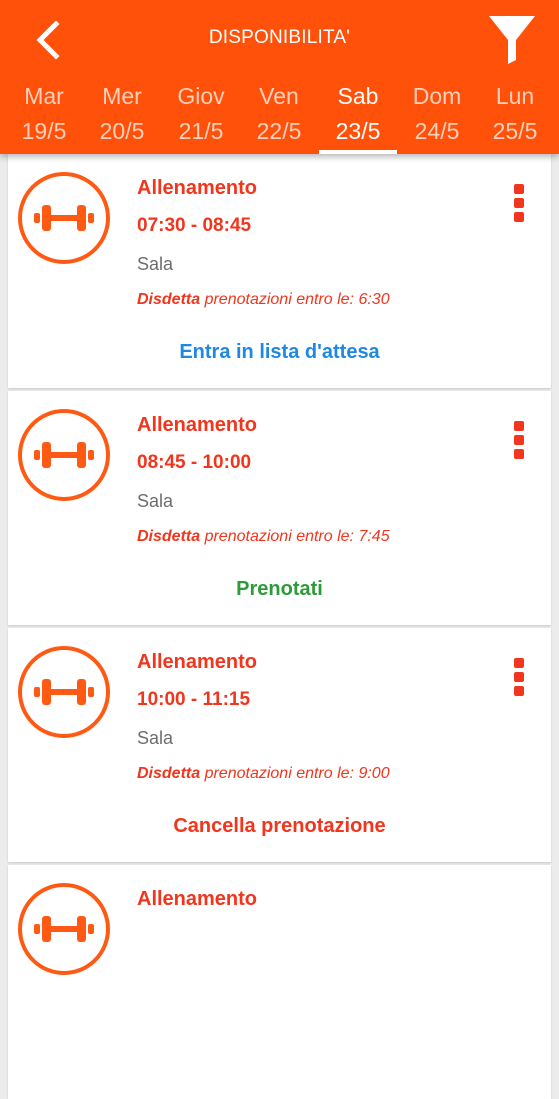 The image size is (559, 1099). I want to click on filter-button, so click(512, 39).